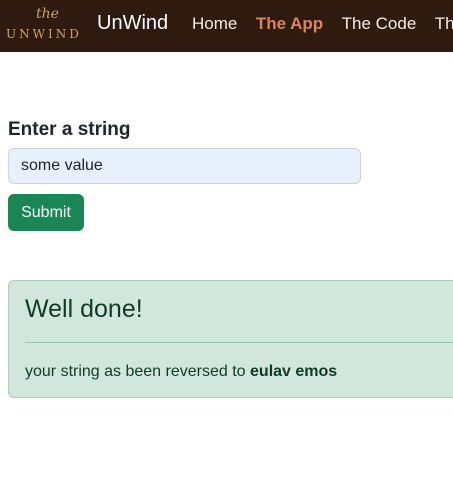 The image size is (453, 497). Describe the element at coordinates (294, 371) in the screenshot. I see `reversed-string: eulav emos` at that location.